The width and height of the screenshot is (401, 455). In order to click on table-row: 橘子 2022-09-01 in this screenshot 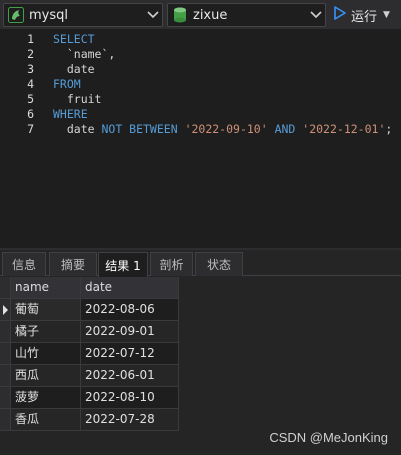, I will do `click(89, 332)`.